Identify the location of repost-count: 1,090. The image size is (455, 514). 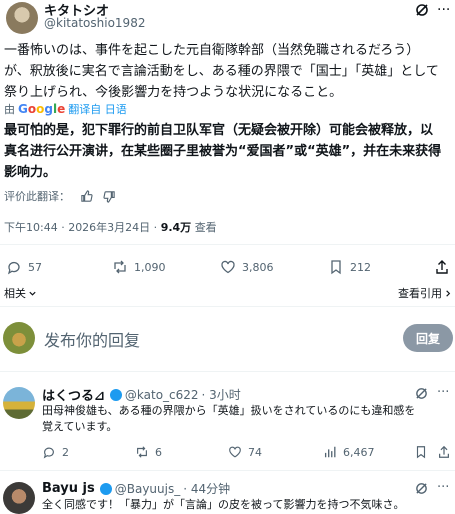
(150, 267).